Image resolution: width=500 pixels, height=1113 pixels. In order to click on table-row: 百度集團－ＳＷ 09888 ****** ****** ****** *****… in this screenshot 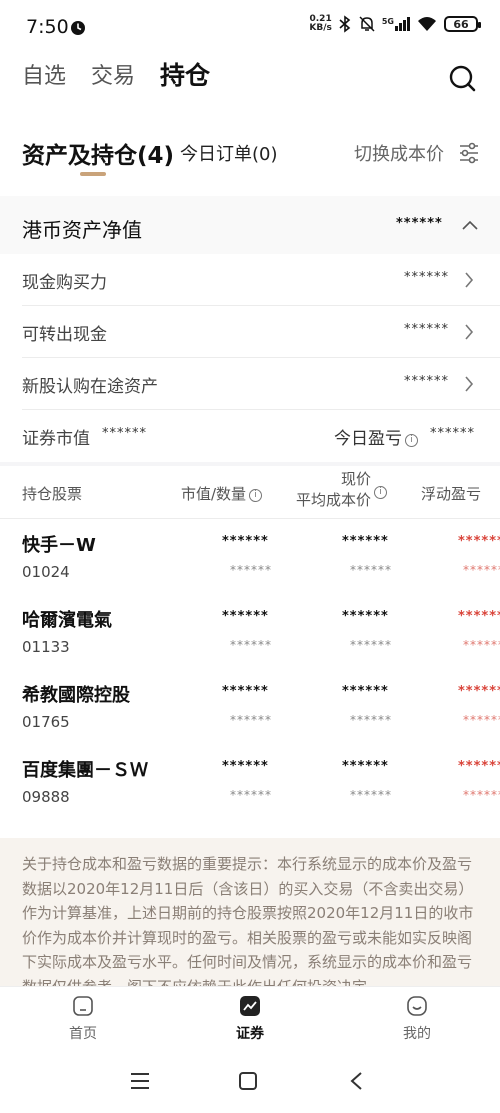, I will do `click(250, 781)`.